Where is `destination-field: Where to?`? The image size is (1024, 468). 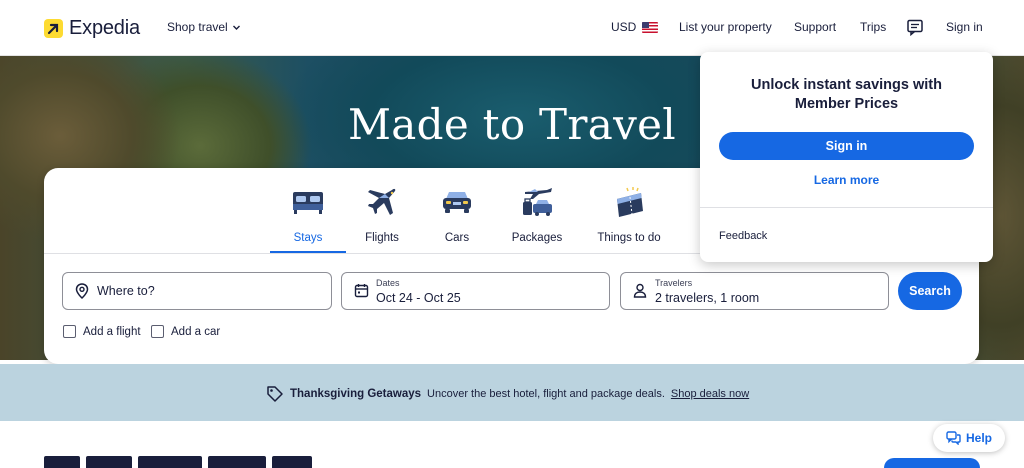 destination-field: Where to? is located at coordinates (197, 291).